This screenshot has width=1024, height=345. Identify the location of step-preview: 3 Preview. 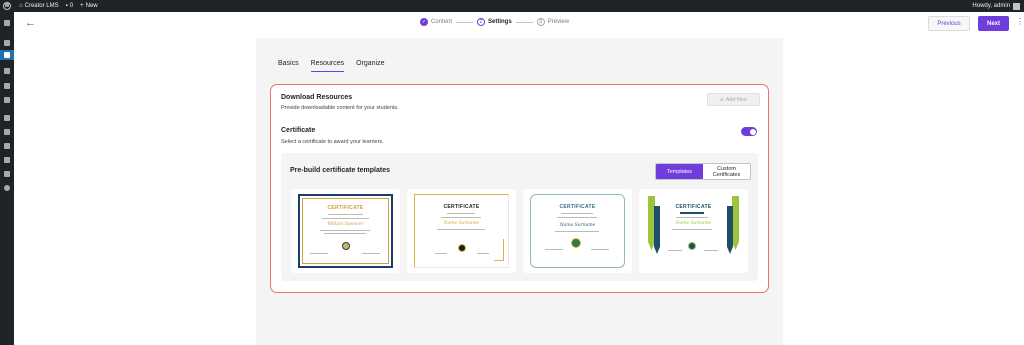
(553, 22).